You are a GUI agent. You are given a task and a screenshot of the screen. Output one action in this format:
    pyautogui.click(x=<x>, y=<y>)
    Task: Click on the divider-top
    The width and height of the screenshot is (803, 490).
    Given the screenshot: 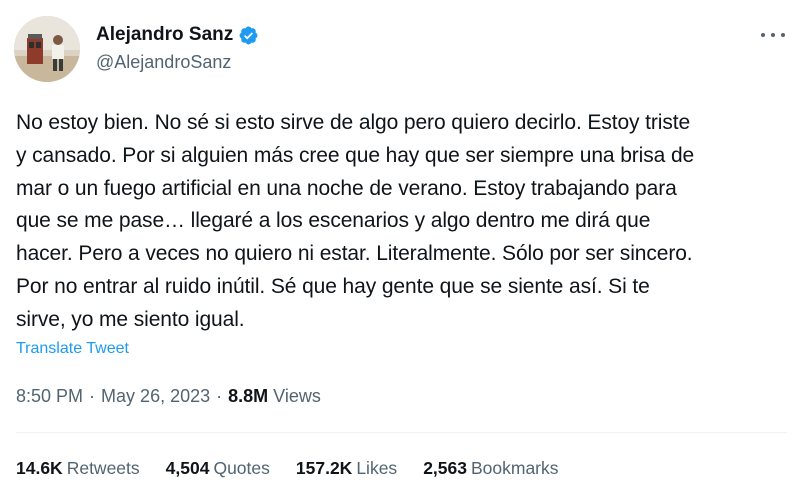 What is the action you would take?
    pyautogui.click(x=401, y=432)
    